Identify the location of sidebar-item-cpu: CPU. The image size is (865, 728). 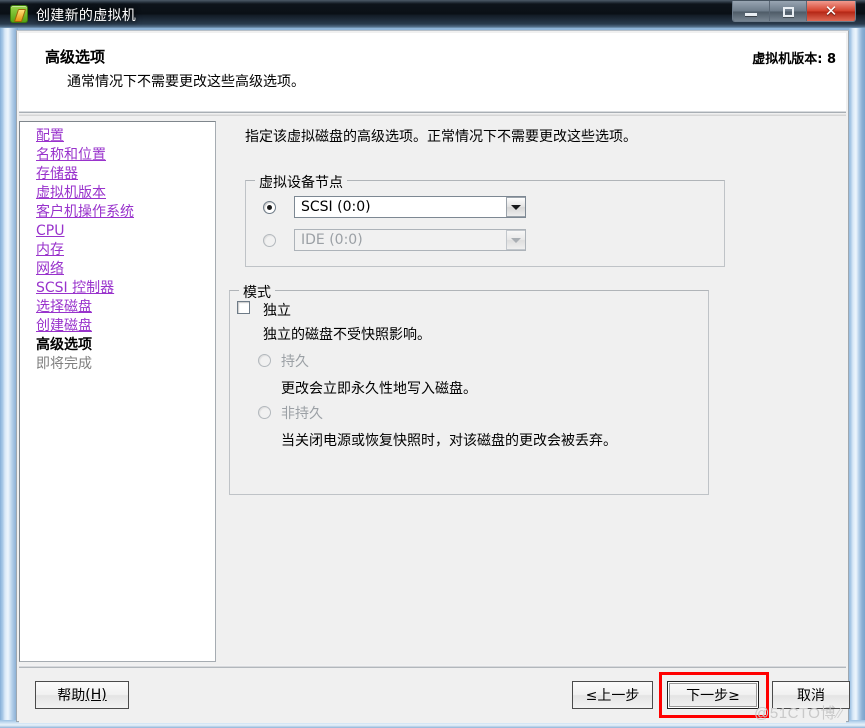
(117, 231).